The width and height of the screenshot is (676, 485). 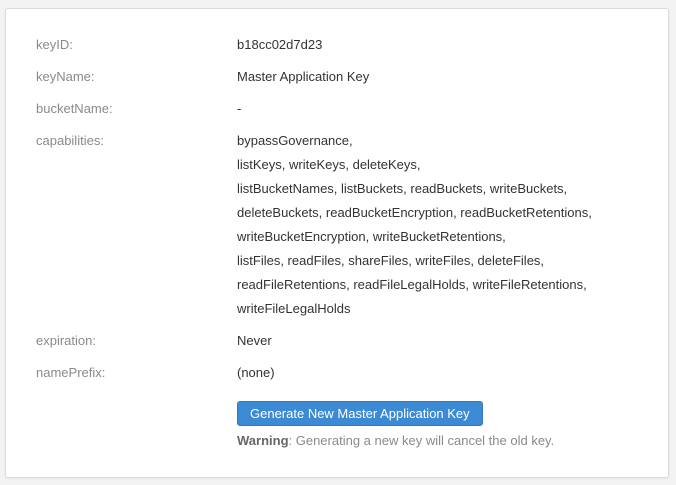 What do you see at coordinates (54, 44) in the screenshot?
I see `key-id-label: keyID:` at bounding box center [54, 44].